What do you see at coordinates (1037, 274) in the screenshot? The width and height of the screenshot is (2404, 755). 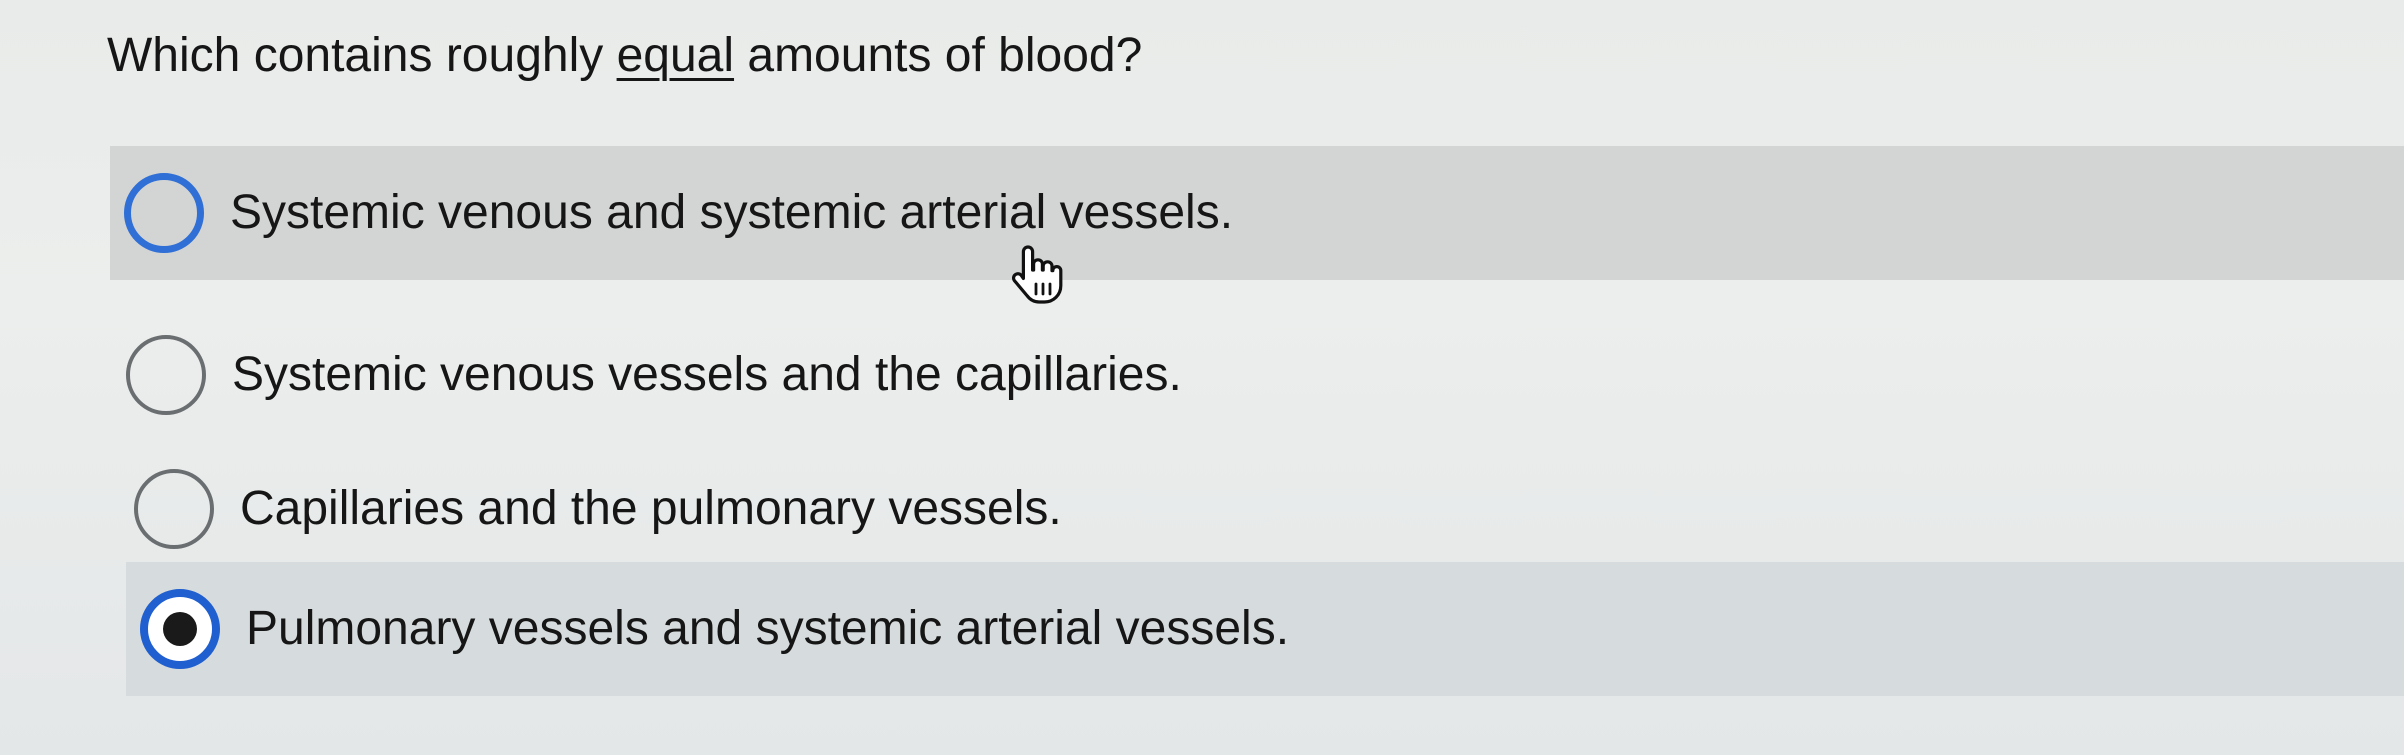 I see `hand-pointer-icon` at bounding box center [1037, 274].